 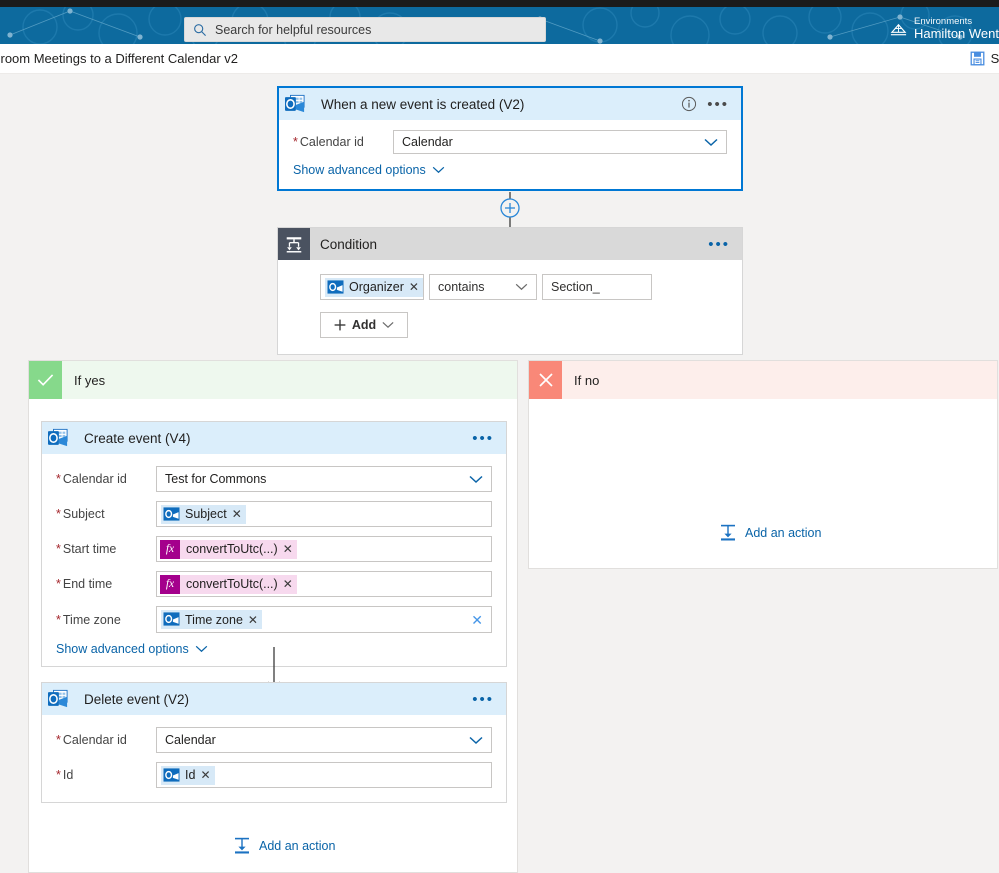 What do you see at coordinates (944, 28) in the screenshot?
I see `environment-selector: Environments Hamilton Went` at bounding box center [944, 28].